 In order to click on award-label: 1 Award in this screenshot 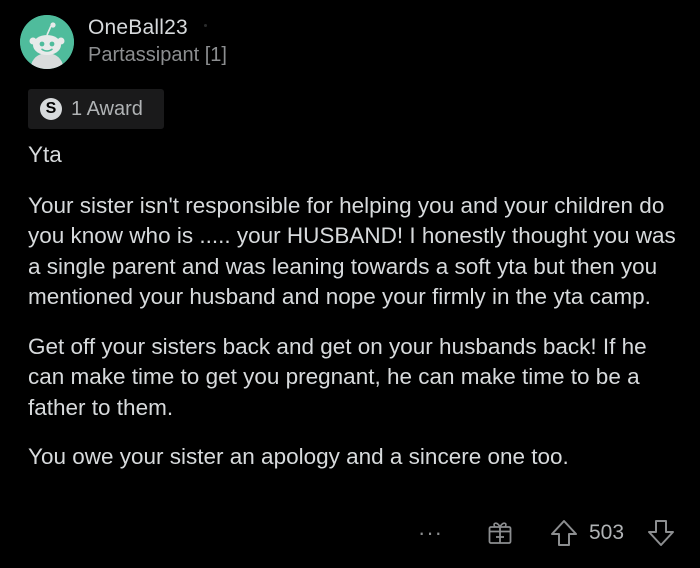, I will do `click(107, 108)`.